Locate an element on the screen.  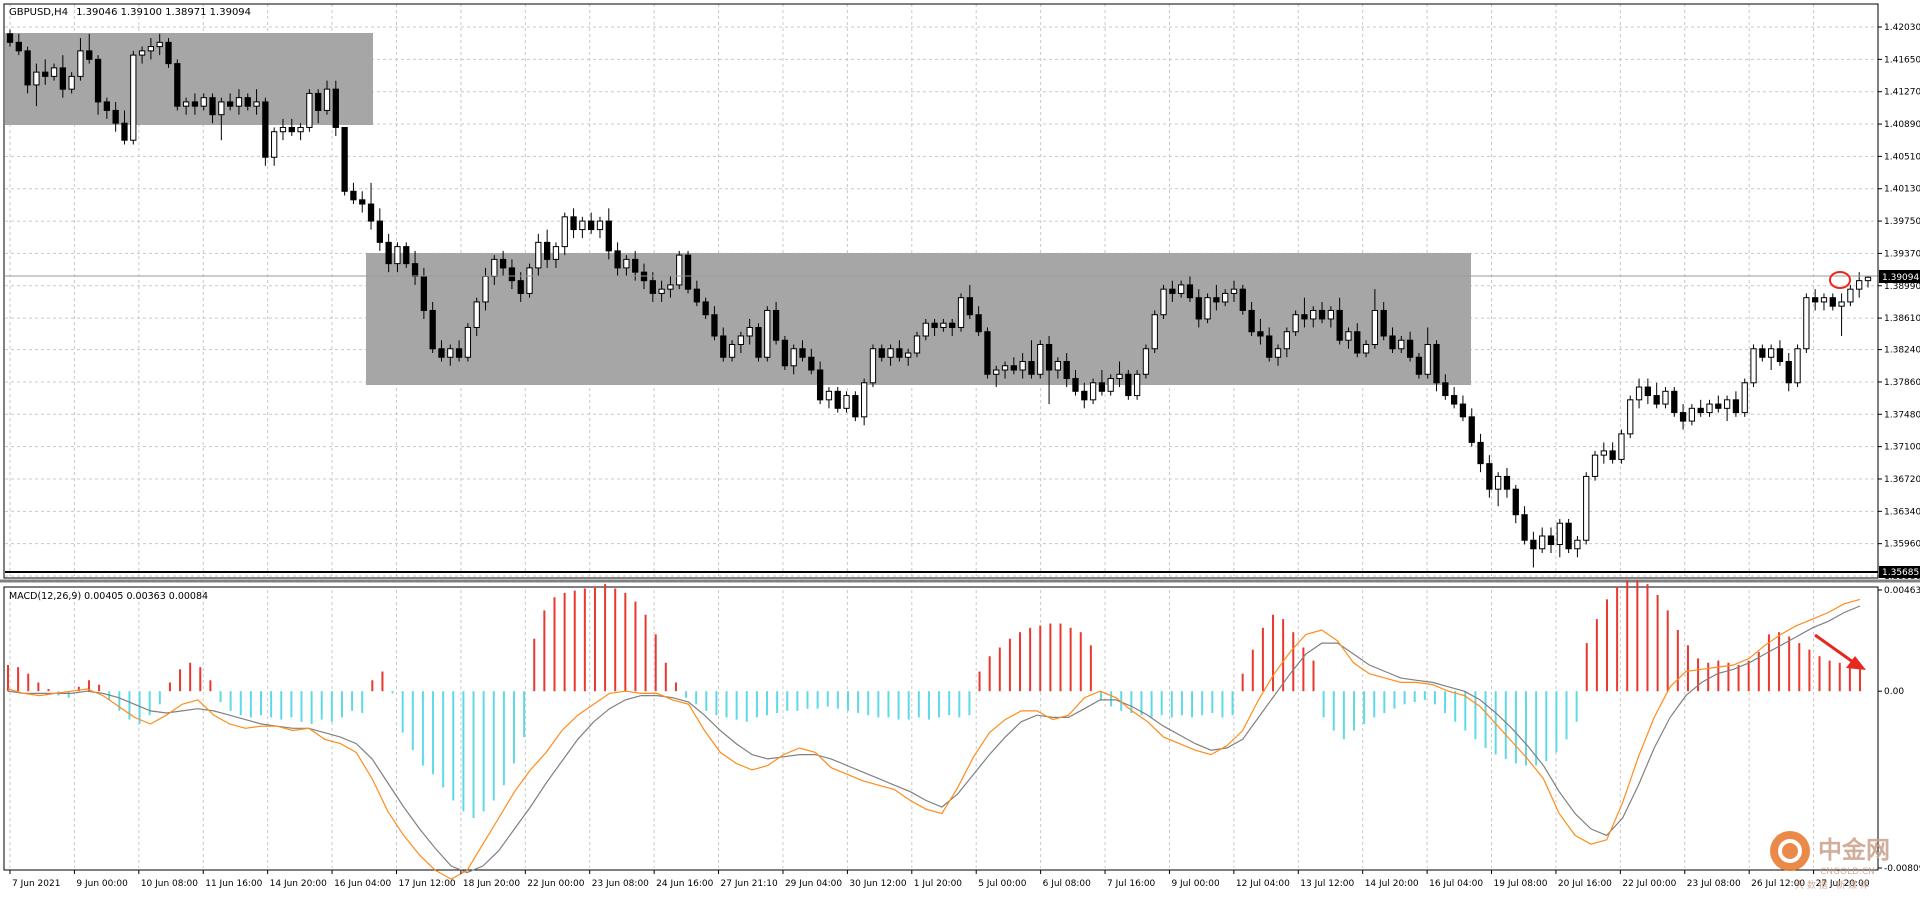
price-tick-label: 1.37860 is located at coordinates (1902, 383).